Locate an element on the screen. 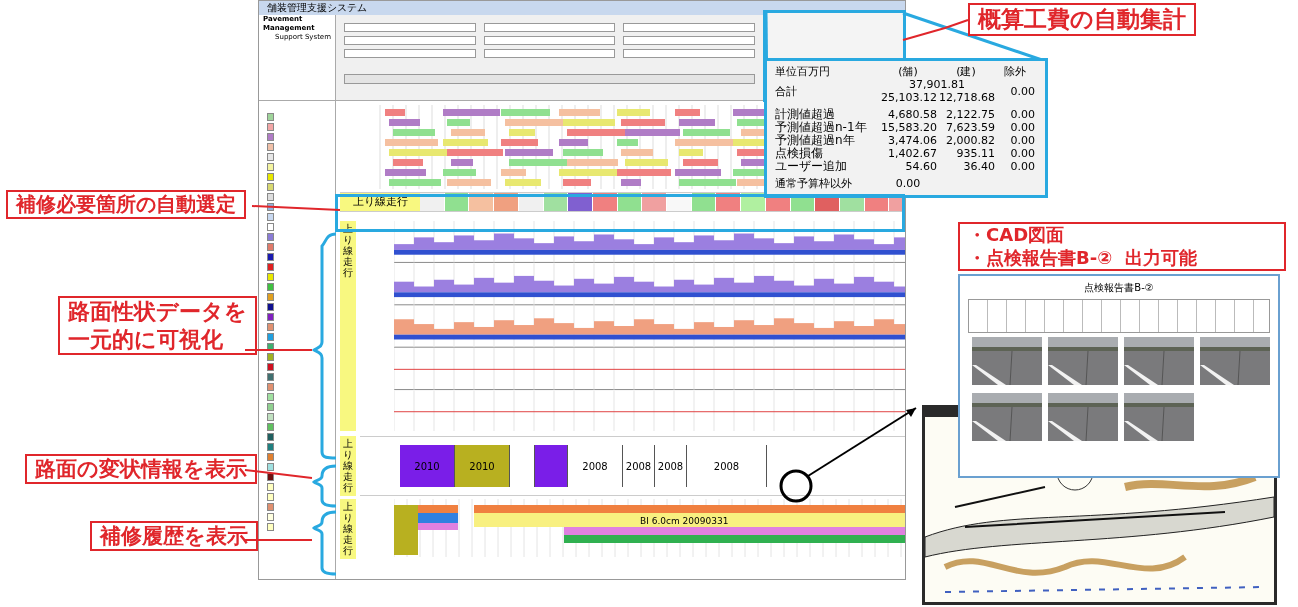 The width and height of the screenshot is (1298, 607). row-label: 合計 is located at coordinates (786, 91).